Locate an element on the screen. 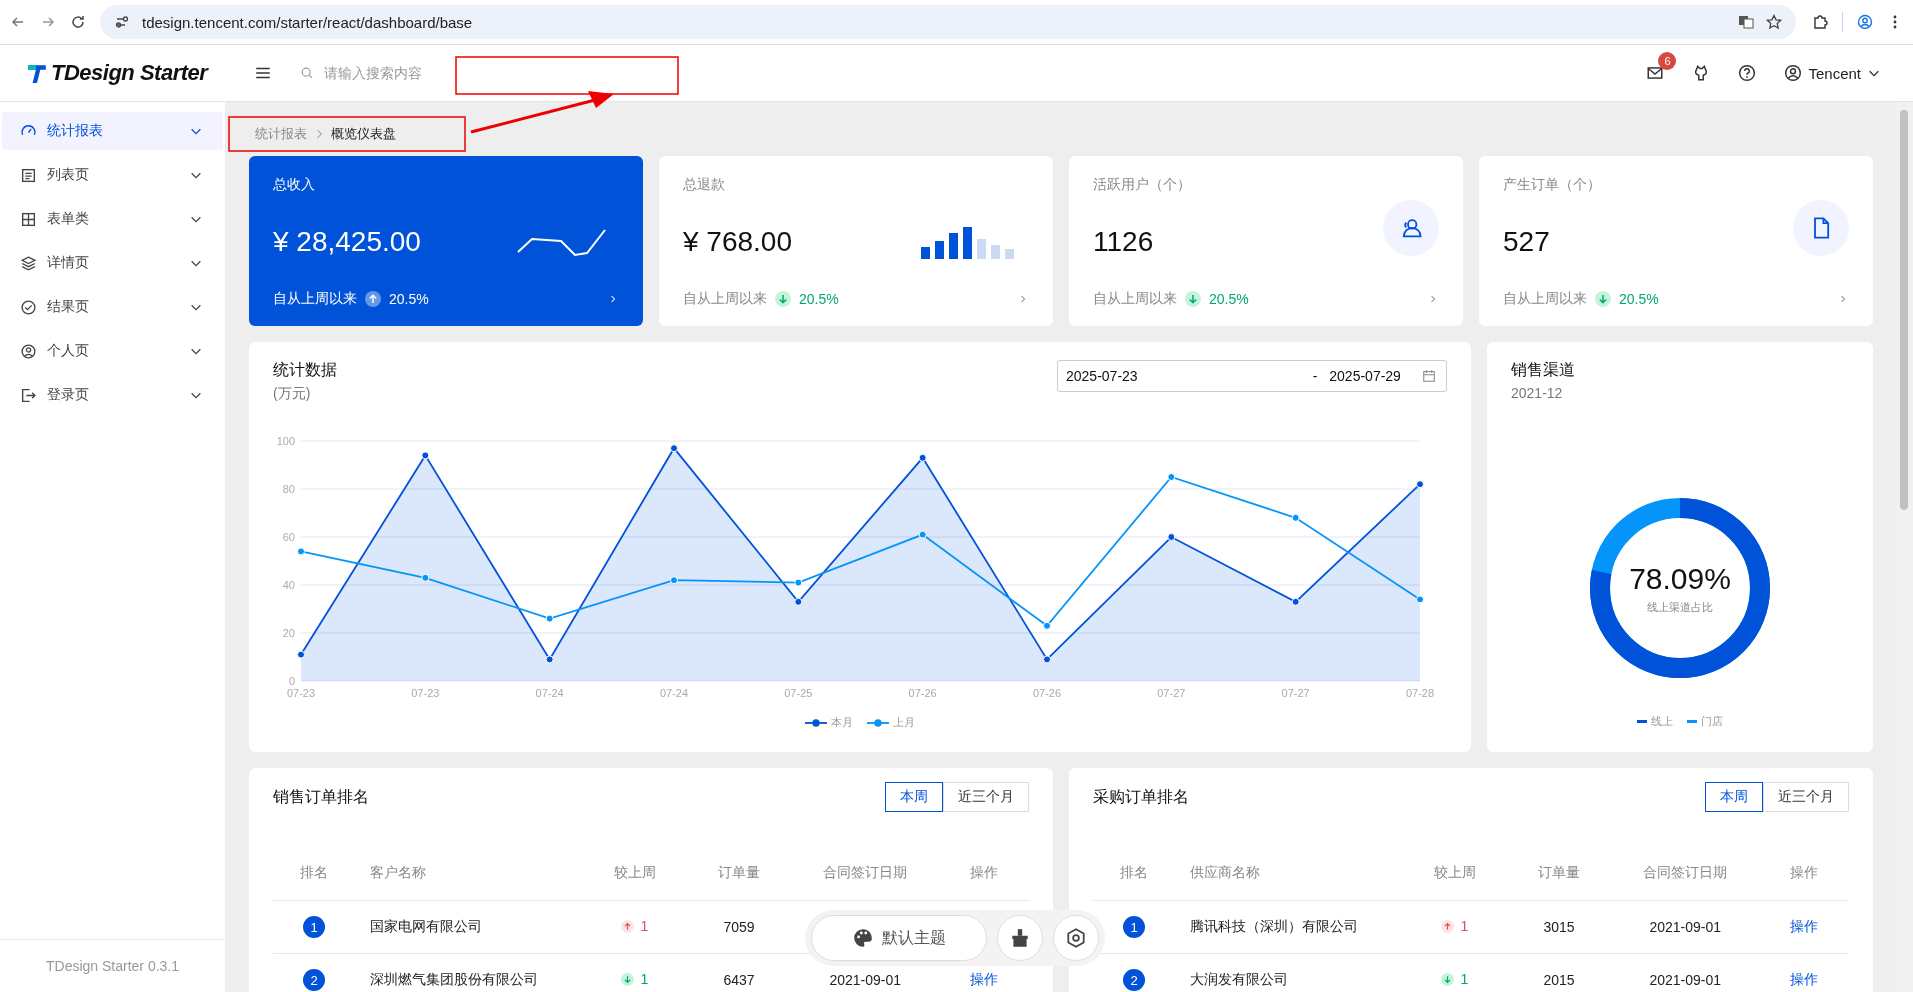 This screenshot has height=992, width=1913. axis-label: 0 is located at coordinates (291, 681).